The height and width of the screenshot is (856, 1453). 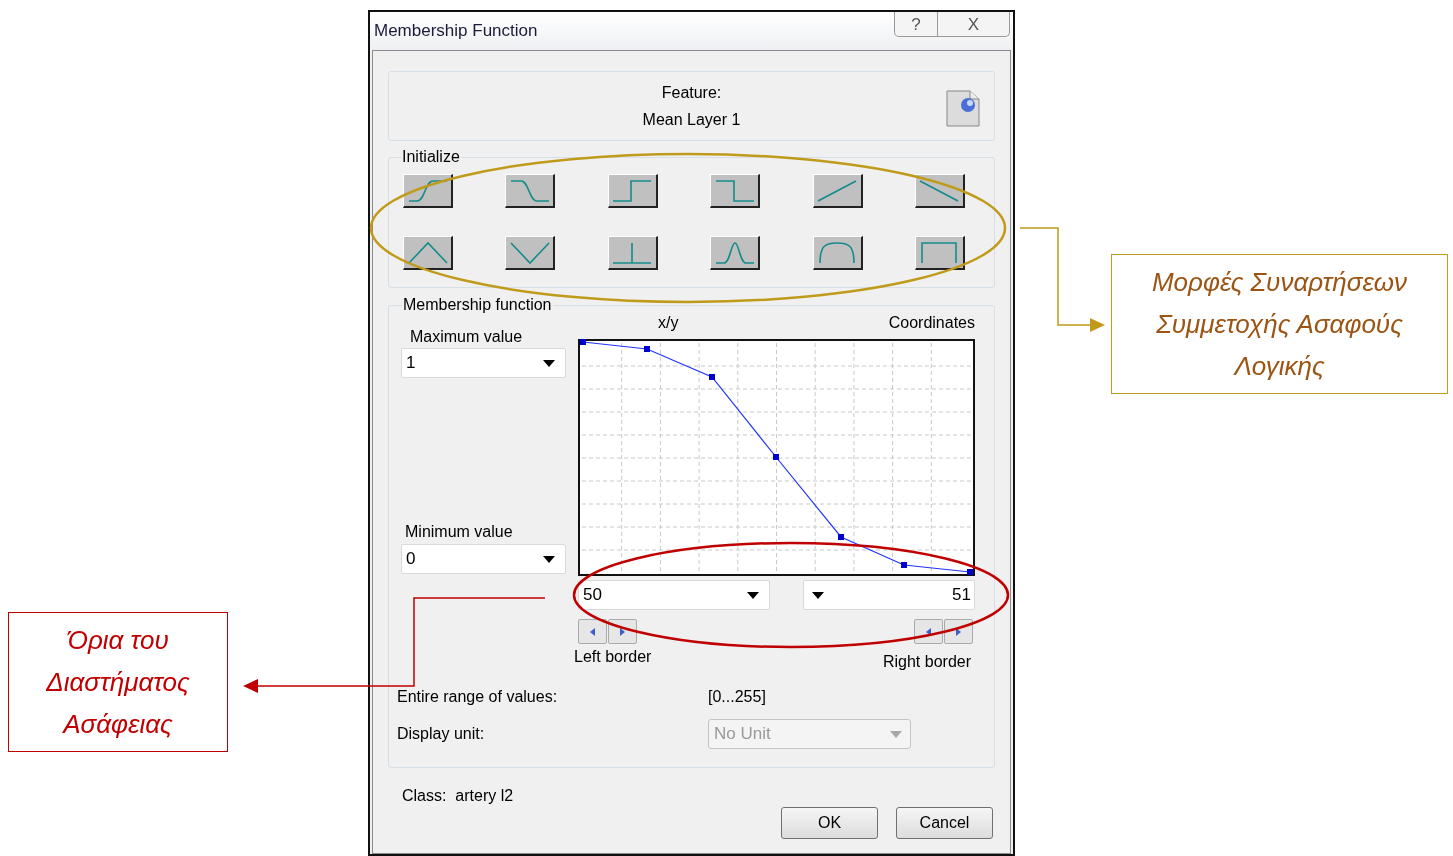 What do you see at coordinates (974, 24) in the screenshot?
I see `close-button: X` at bounding box center [974, 24].